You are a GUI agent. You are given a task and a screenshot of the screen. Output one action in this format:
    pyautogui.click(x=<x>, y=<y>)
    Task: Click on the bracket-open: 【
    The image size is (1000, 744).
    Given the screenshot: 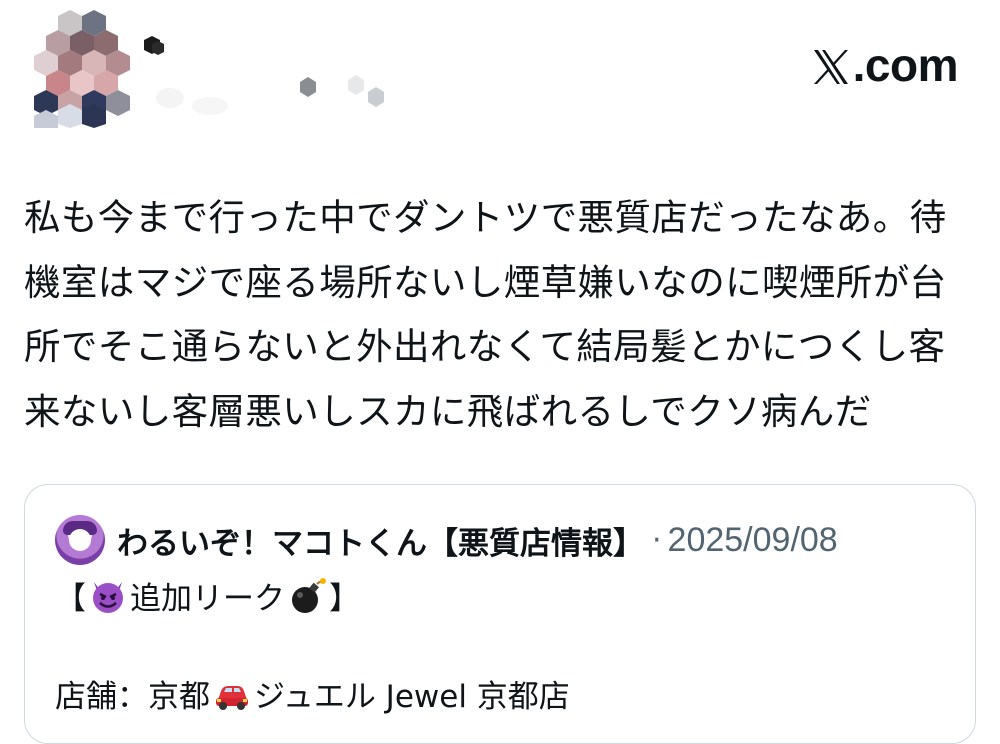 What is the action you would take?
    pyautogui.click(x=70, y=599)
    